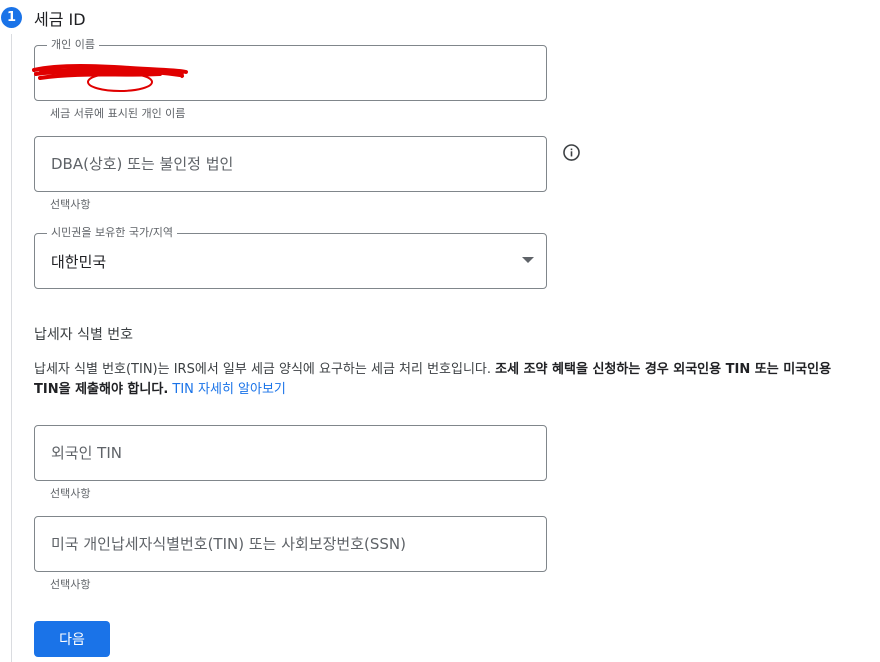 The width and height of the screenshot is (880, 662). I want to click on tin-section-title: 납세자 식별 번호, so click(84, 335).